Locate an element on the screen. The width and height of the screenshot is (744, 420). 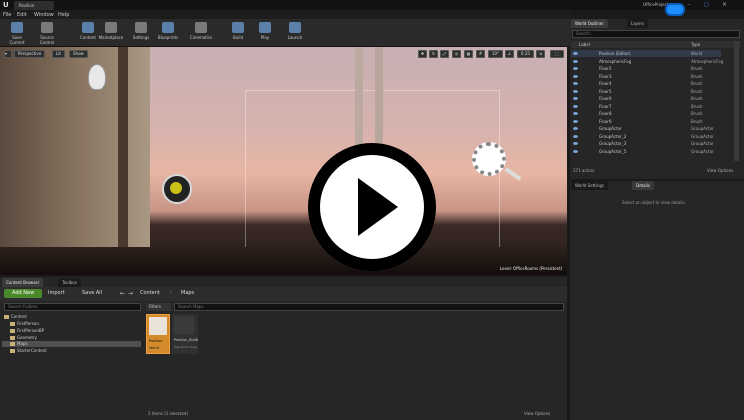
toolbar-button-launch: Launch is located at coordinates (295, 33).